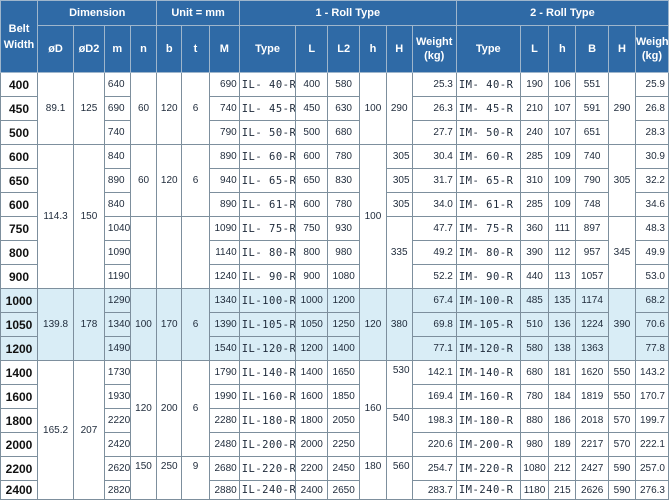 This screenshot has height=500, width=669. What do you see at coordinates (592, 490) in the screenshot?
I see `B-cell: 2626` at bounding box center [592, 490].